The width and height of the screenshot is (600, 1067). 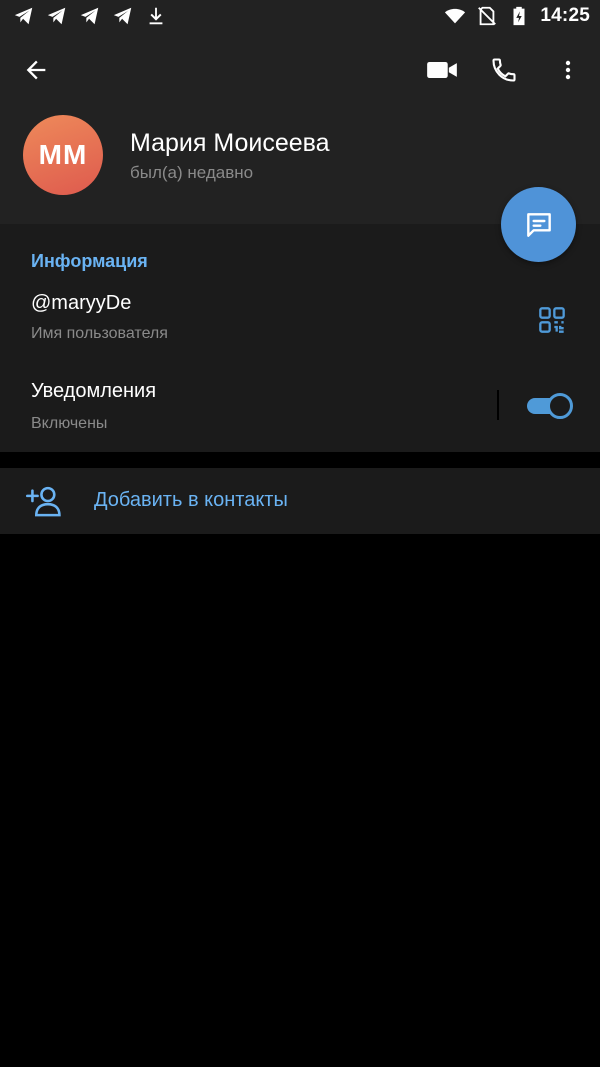 What do you see at coordinates (191, 500) in the screenshot?
I see `add-contact-label: Добавить в контакты` at bounding box center [191, 500].